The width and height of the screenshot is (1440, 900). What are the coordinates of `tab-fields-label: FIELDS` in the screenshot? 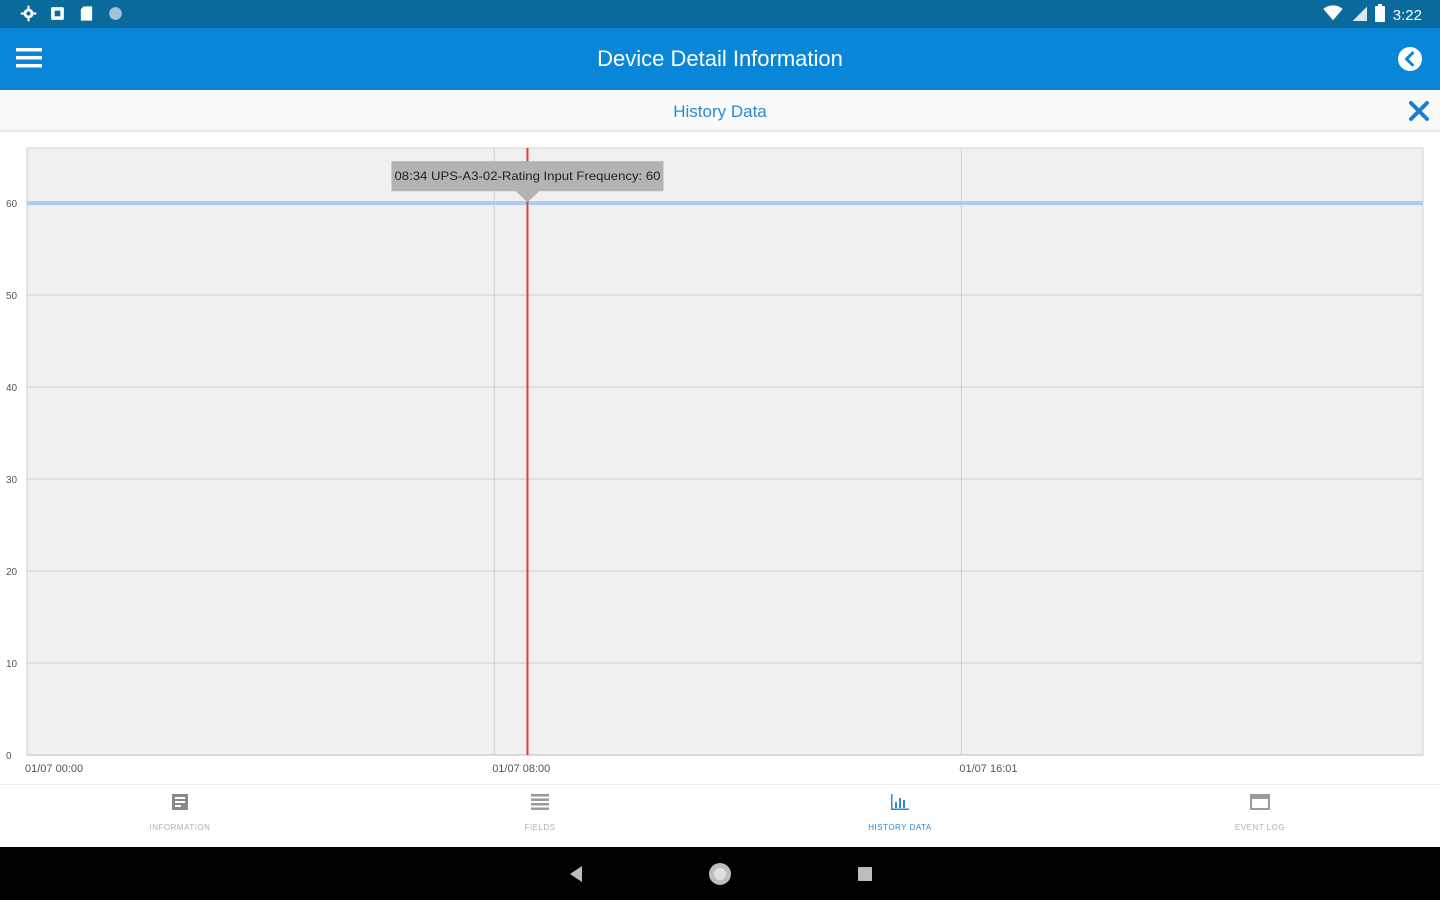 It's located at (540, 827).